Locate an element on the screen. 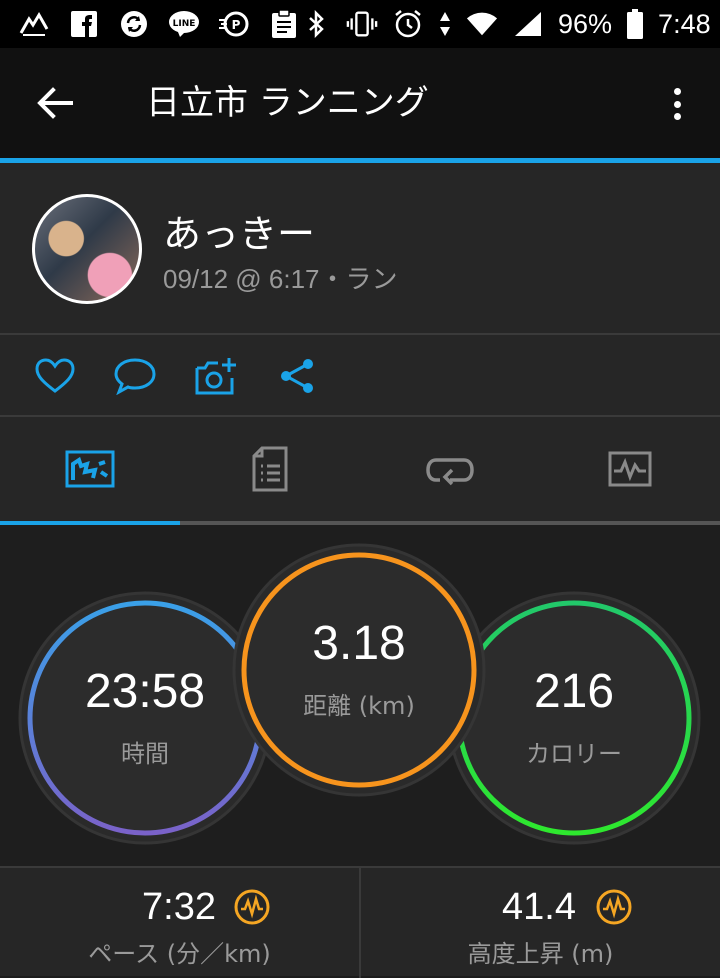  alarm-icon is located at coordinates (408, 24).